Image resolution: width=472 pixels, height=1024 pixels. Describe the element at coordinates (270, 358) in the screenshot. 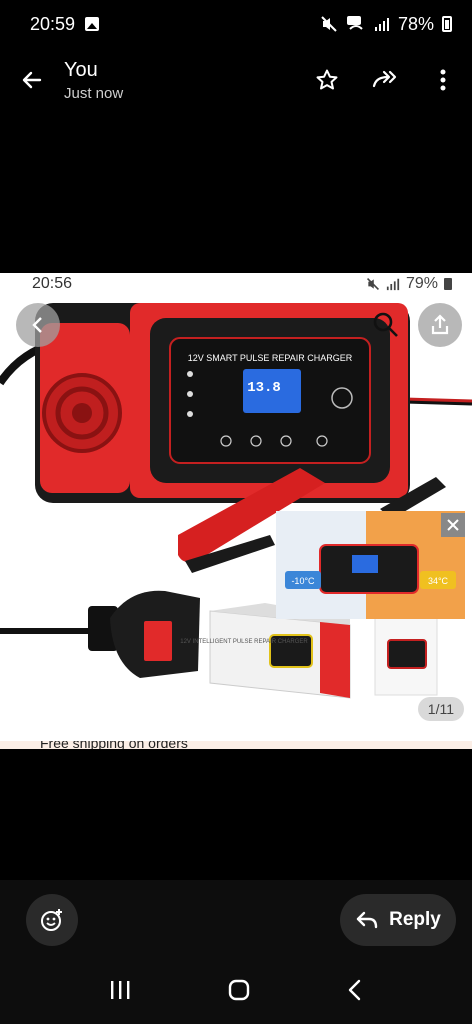

I see `device-title: 12V SMART PULSE REPAIR CHARGER` at that location.